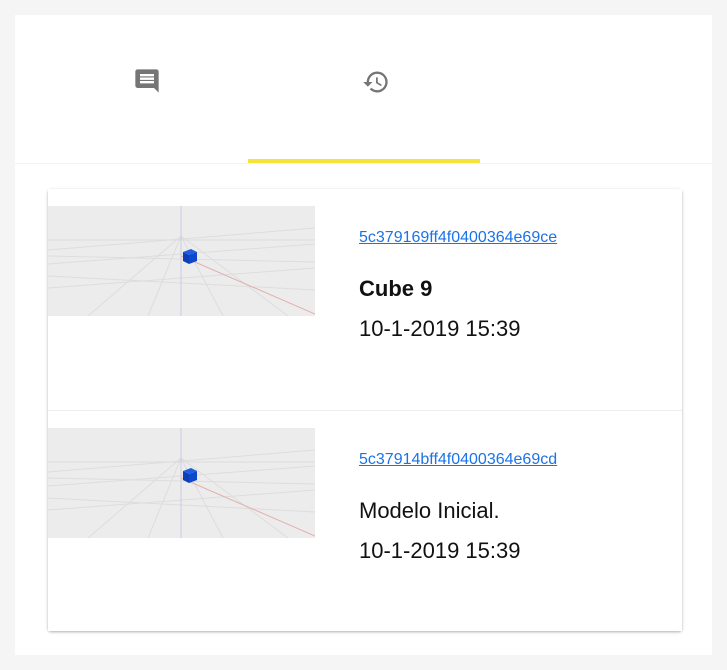 Image resolution: width=727 pixels, height=670 pixels. What do you see at coordinates (514, 238) in the screenshot?
I see `commit-id-link: 5c379169ff4f0400364e69ce` at bounding box center [514, 238].